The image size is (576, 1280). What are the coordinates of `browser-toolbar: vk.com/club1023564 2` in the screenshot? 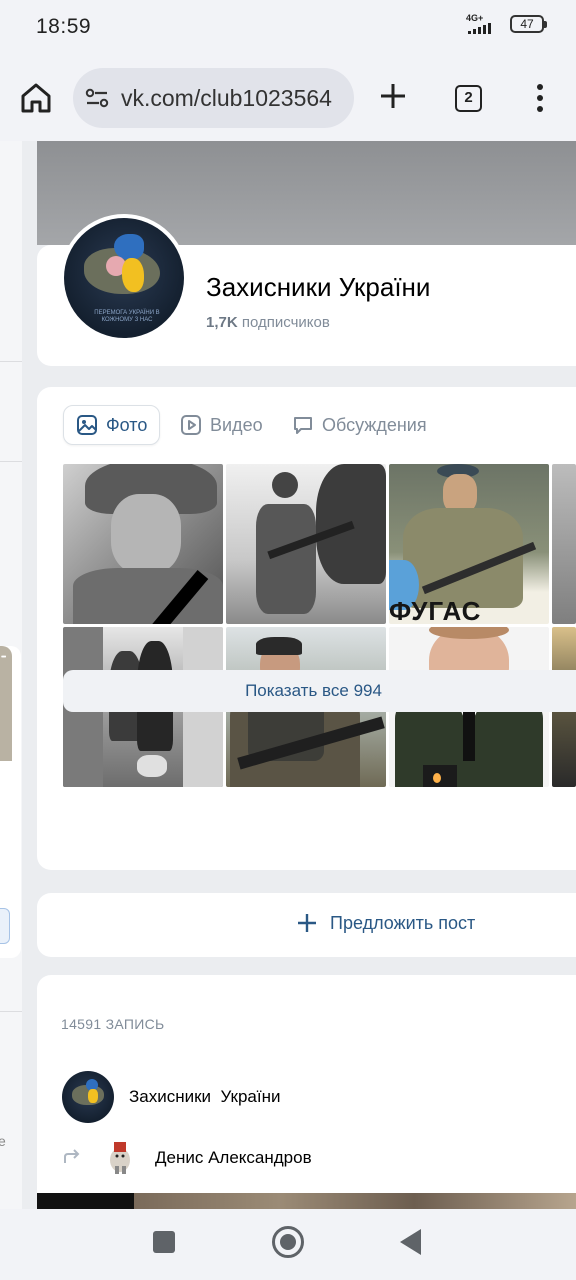 It's located at (288, 96).